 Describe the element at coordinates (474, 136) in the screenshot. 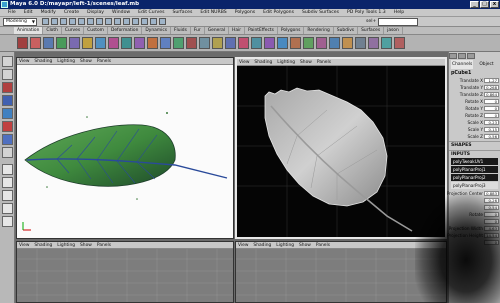

I see `attr-scale-z: Scale Z 0.56` at that location.